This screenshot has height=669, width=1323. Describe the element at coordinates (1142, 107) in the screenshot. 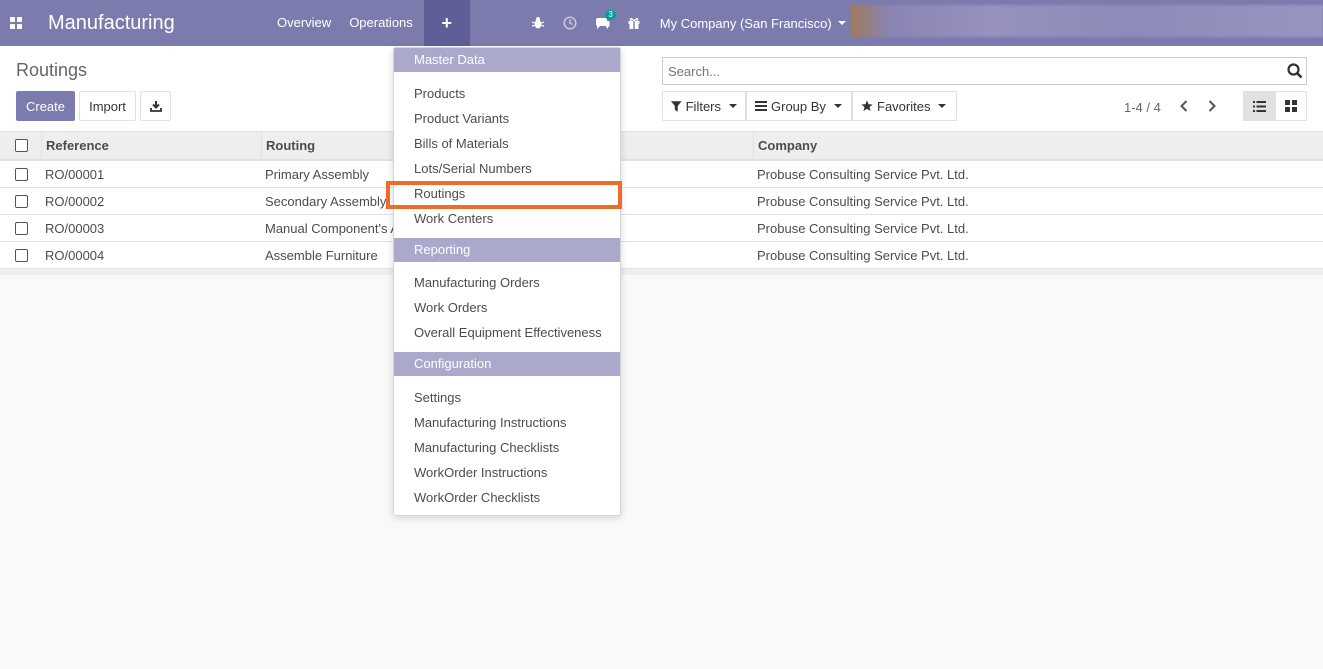

I see `pager-value: 1-4 / 4` at that location.